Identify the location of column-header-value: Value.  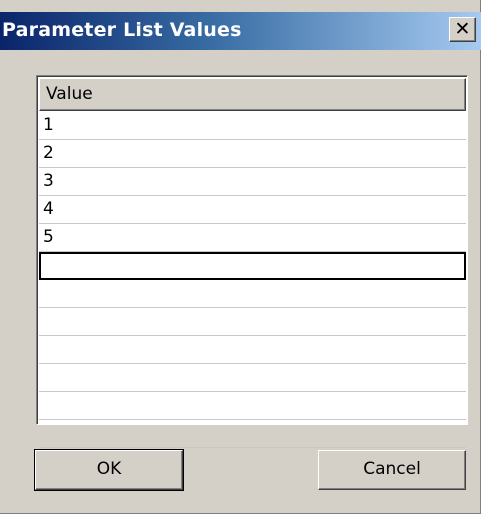
(252, 94).